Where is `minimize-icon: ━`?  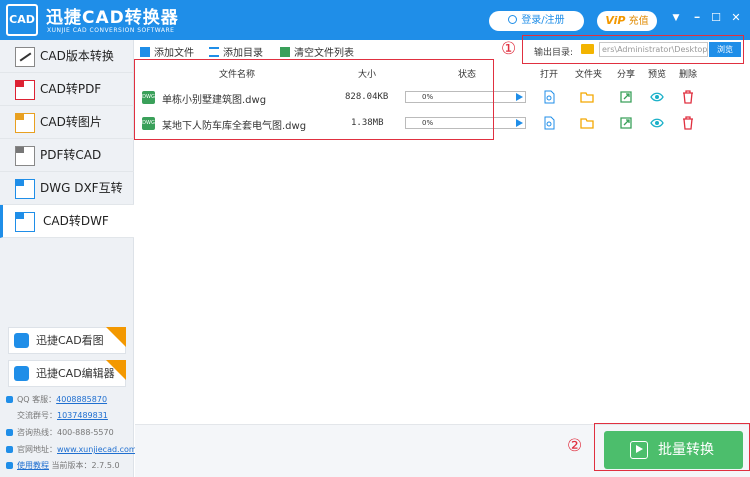
minimize-icon: ━ is located at coordinates (697, 18).